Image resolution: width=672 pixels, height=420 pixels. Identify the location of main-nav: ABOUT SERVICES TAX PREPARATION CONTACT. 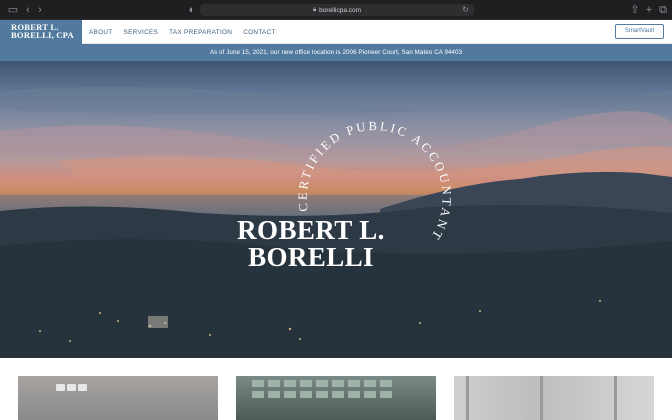
(188, 32).